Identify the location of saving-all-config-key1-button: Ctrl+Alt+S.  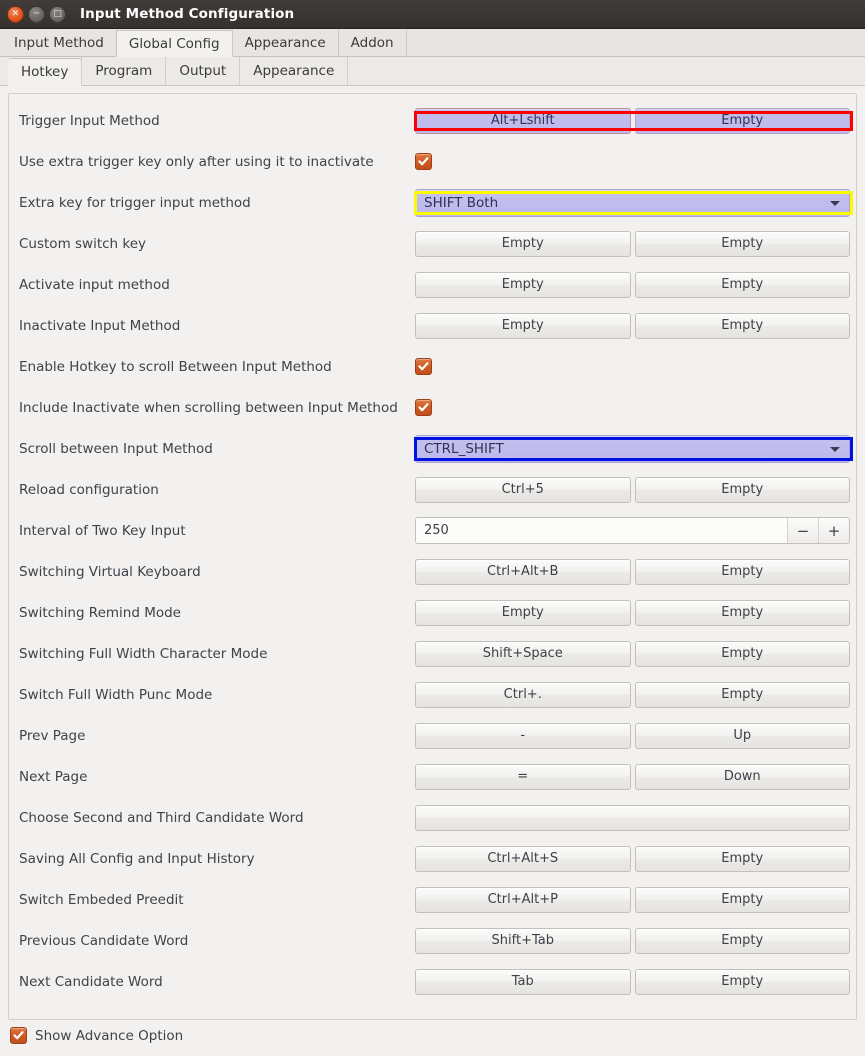
(523, 858).